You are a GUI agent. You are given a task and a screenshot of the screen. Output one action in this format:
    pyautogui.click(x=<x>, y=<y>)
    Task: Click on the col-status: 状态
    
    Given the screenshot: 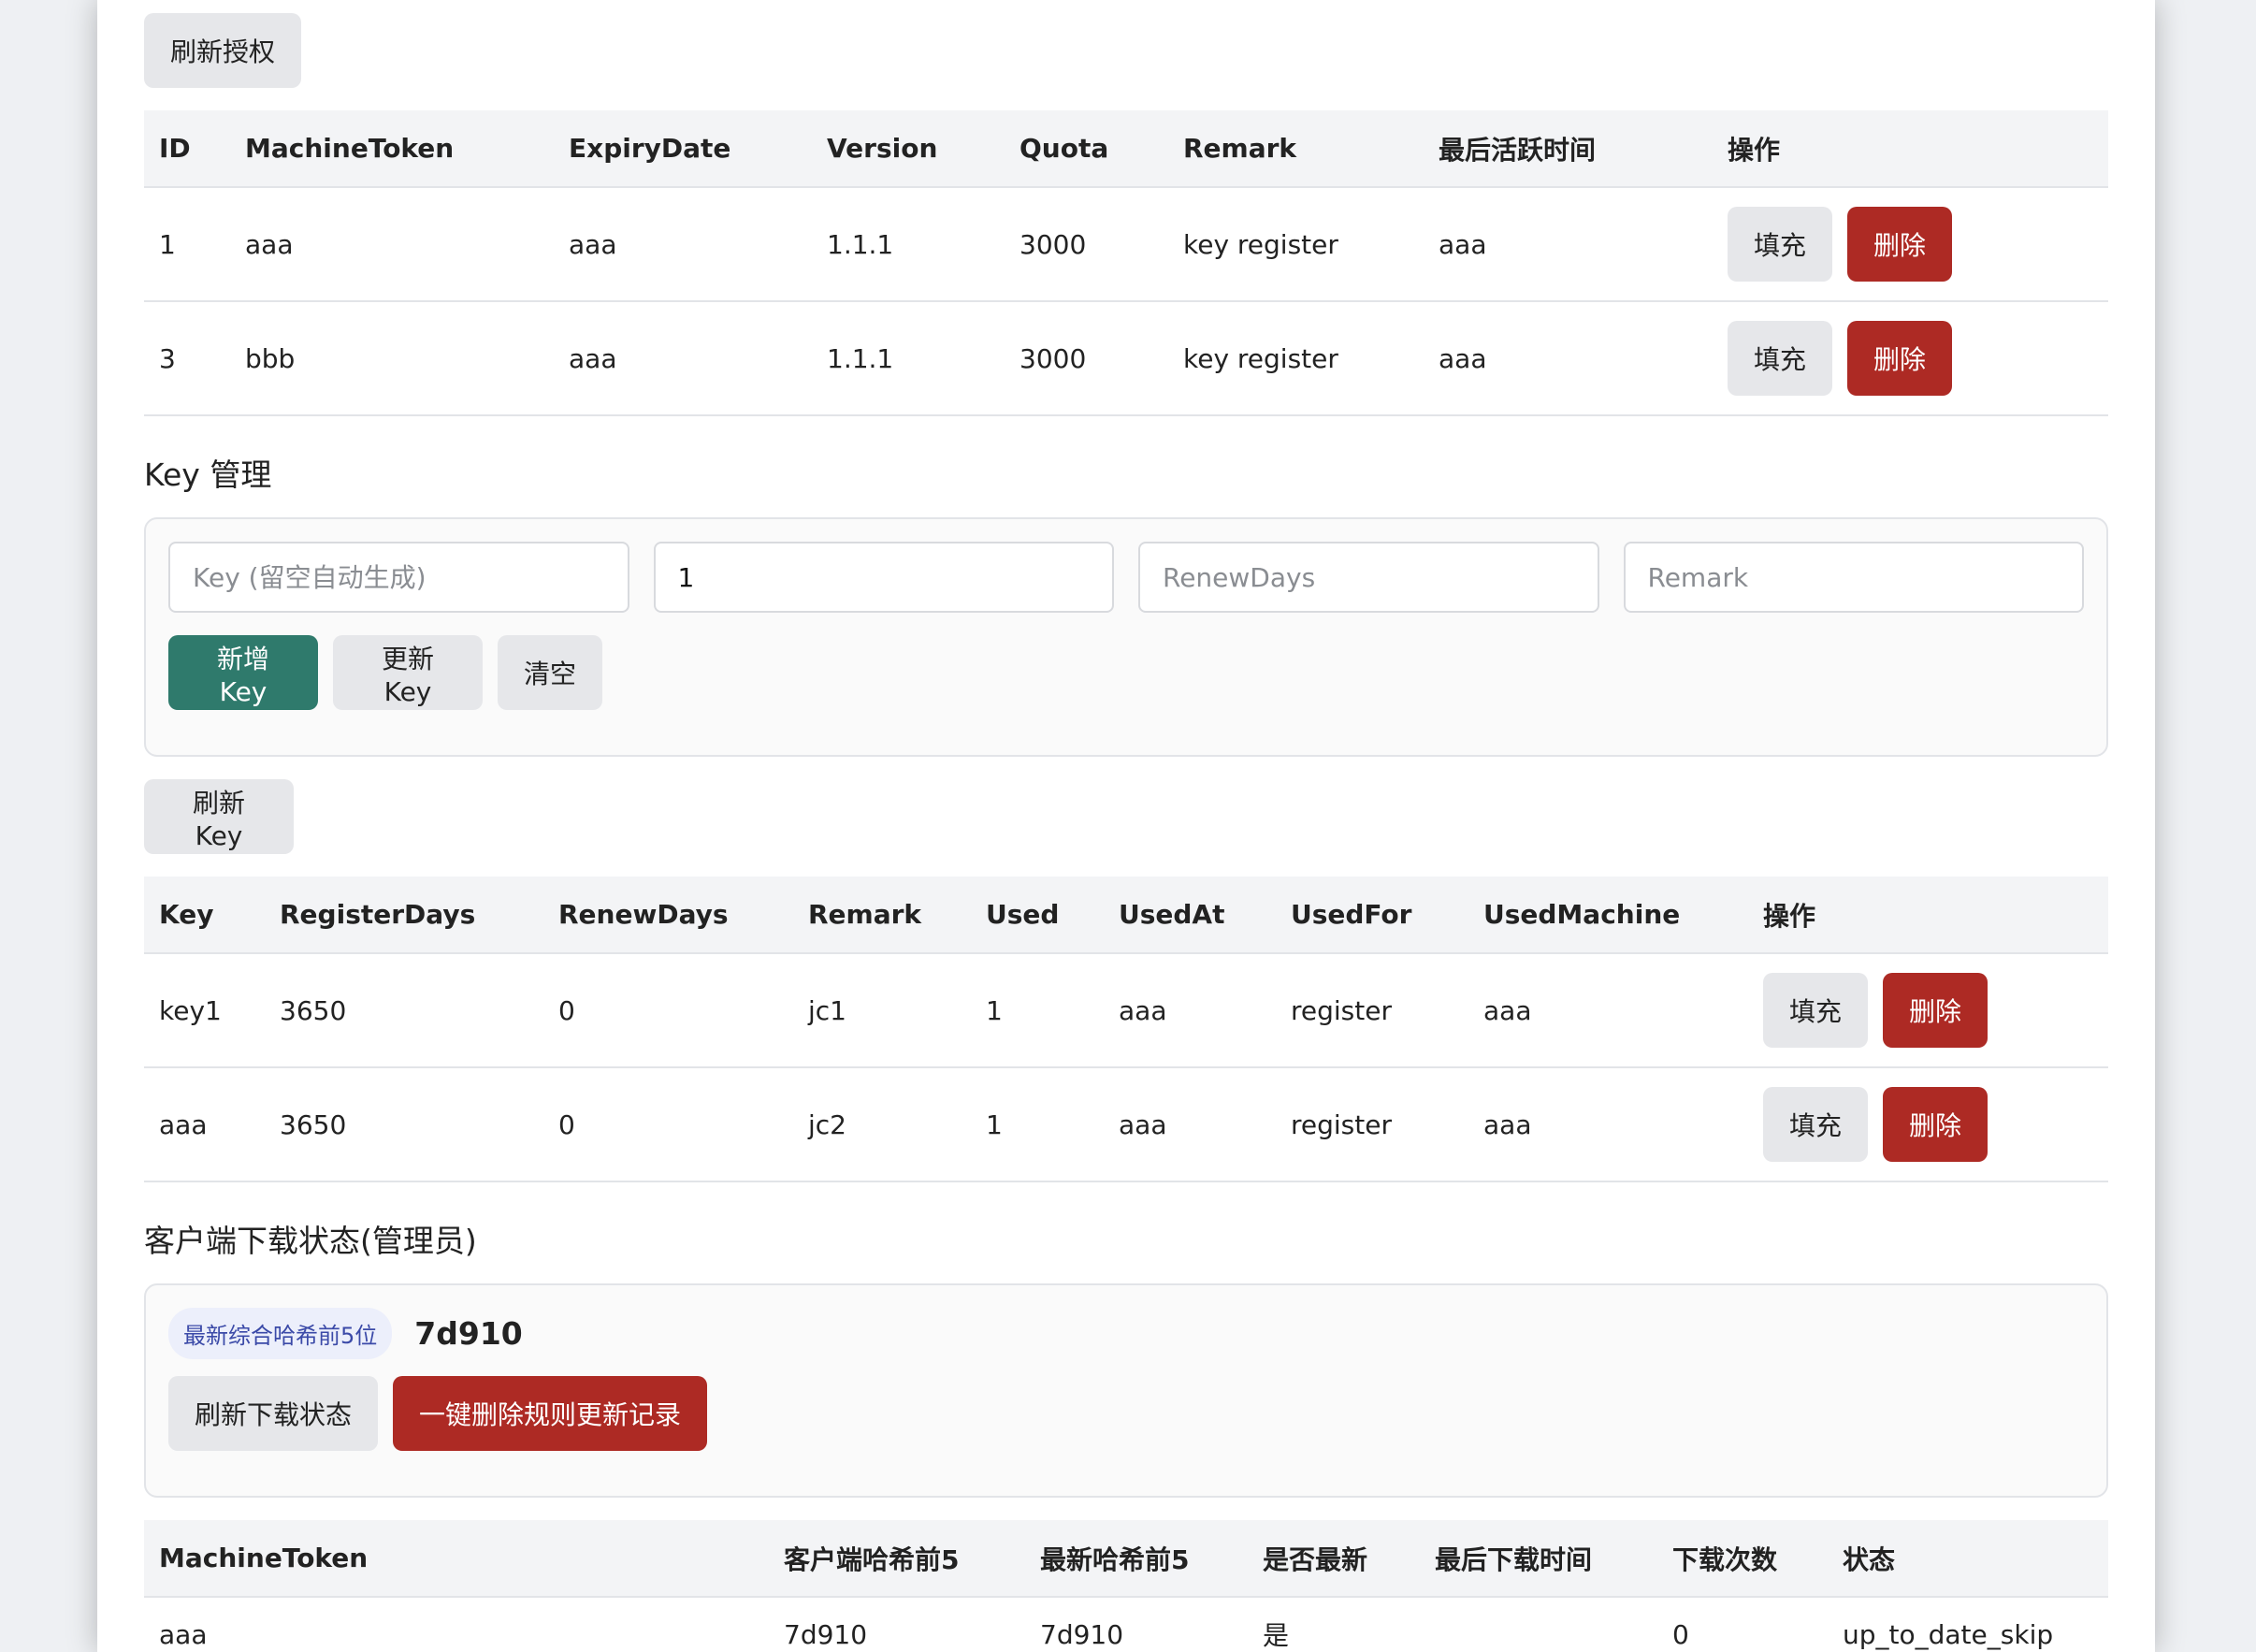 What is the action you would take?
    pyautogui.click(x=1968, y=1559)
    